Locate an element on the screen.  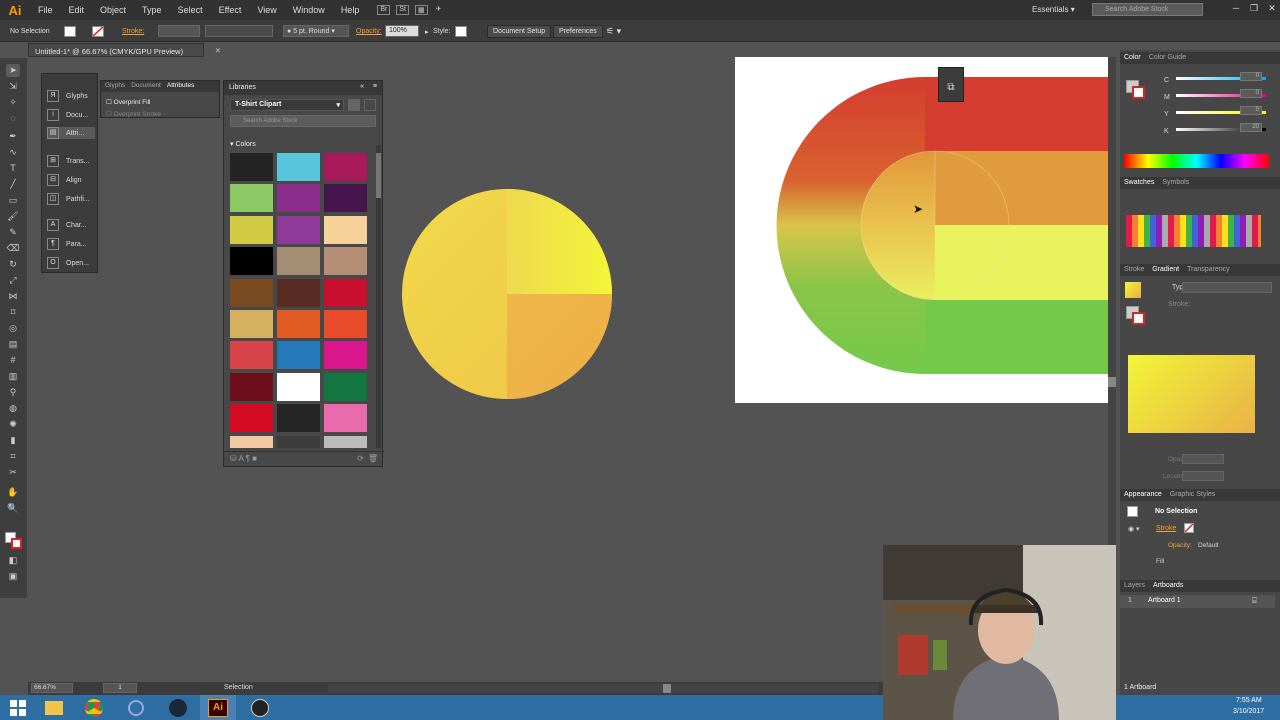
tab-graphic-styles: Graphic Styles is located at coordinates (1193, 495).